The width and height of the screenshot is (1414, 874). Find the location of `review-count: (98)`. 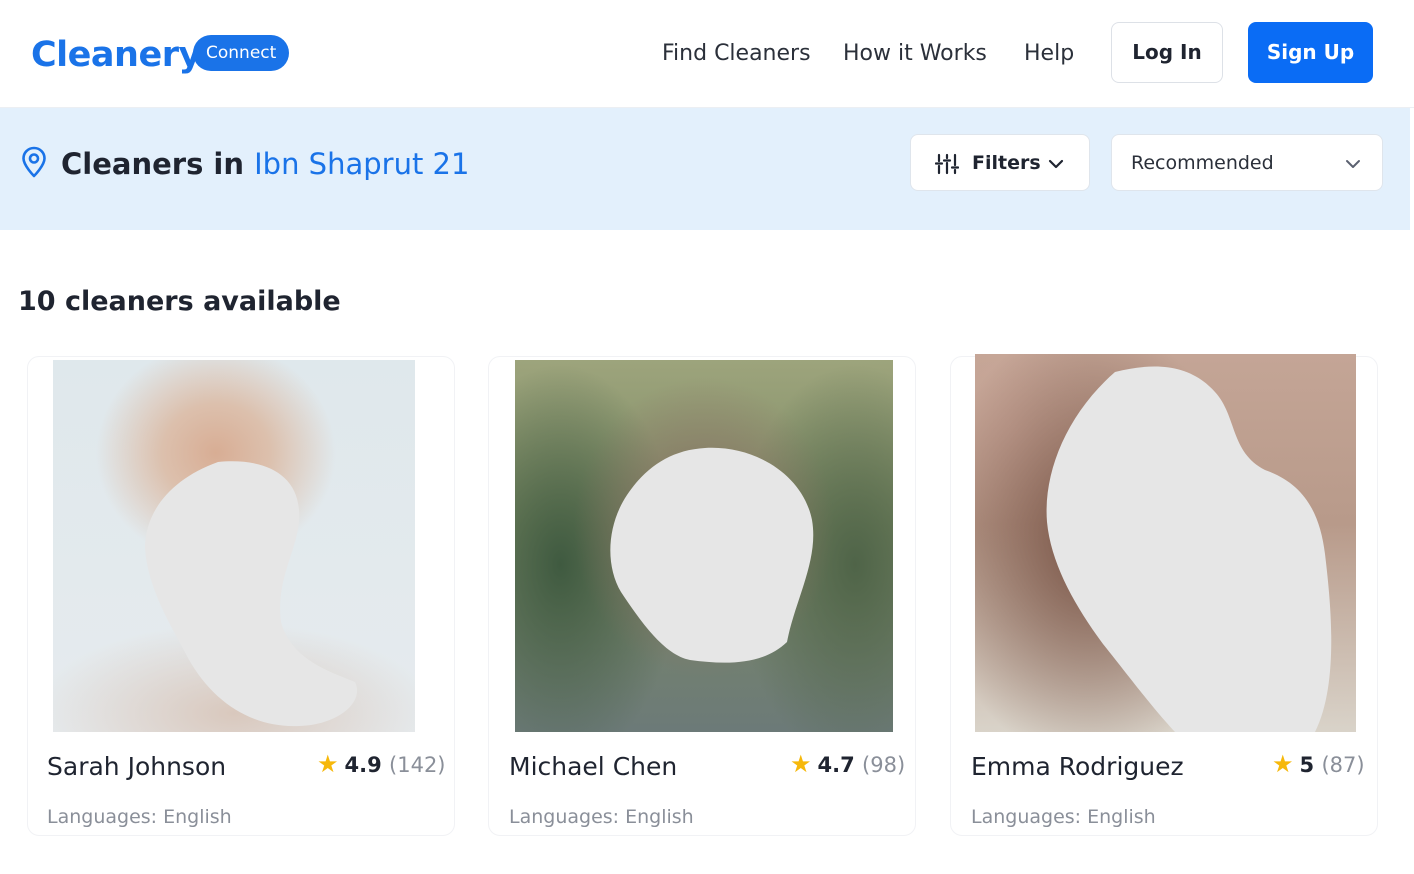

review-count: (98) is located at coordinates (884, 765).